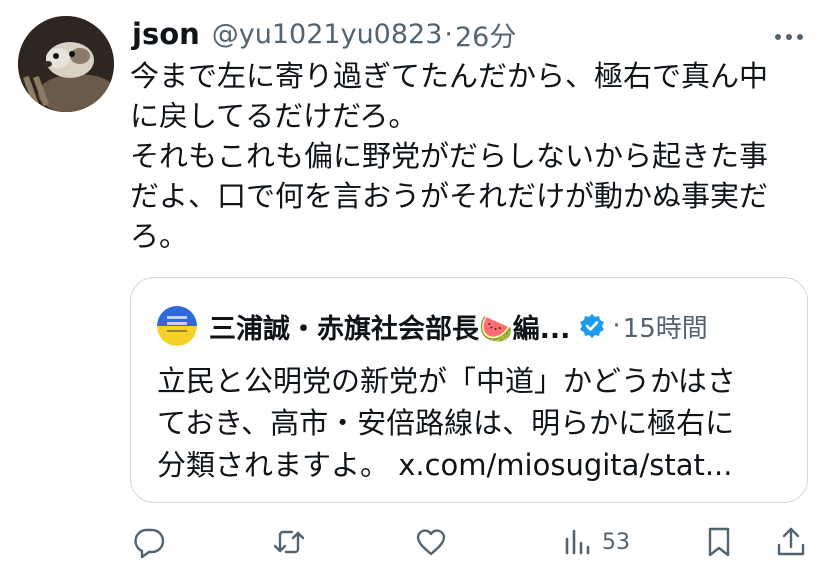 The image size is (828, 578). What do you see at coordinates (177, 326) in the screenshot?
I see `quoted-author-avatar` at bounding box center [177, 326].